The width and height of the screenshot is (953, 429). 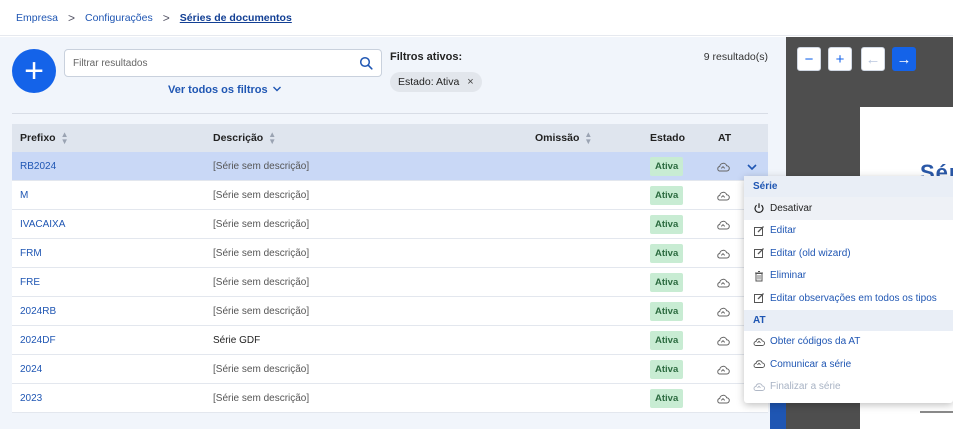 What do you see at coordinates (904, 59) in the screenshot?
I see `next-page-button: →` at bounding box center [904, 59].